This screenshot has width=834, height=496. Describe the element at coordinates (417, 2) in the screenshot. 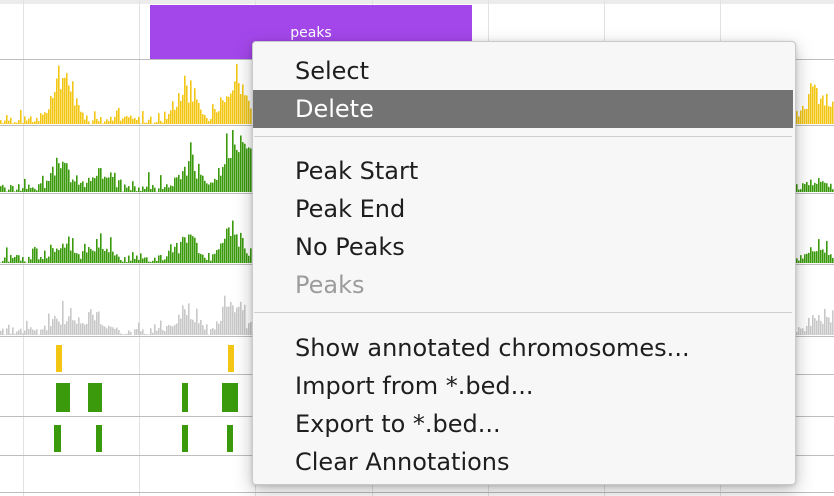

I see `ruler-strip` at that location.